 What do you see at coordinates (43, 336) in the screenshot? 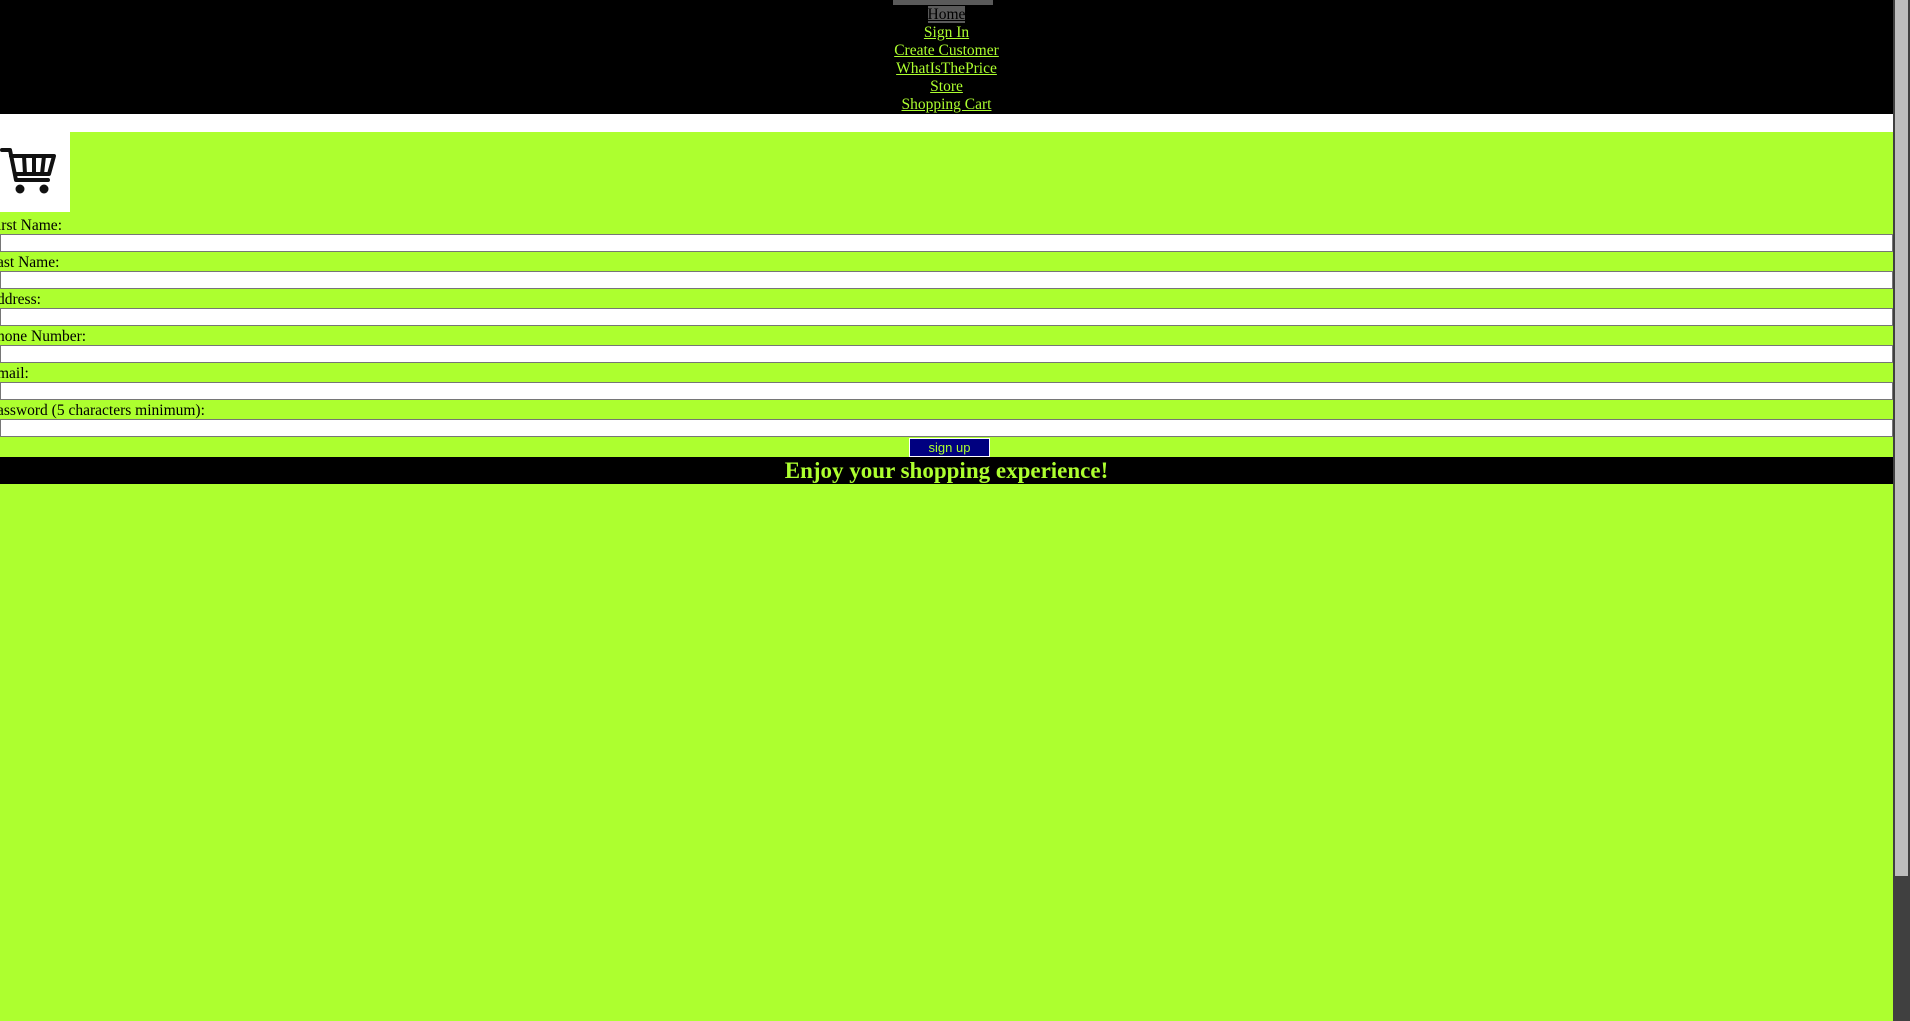
I see `phone-label: hone Number:` at bounding box center [43, 336].